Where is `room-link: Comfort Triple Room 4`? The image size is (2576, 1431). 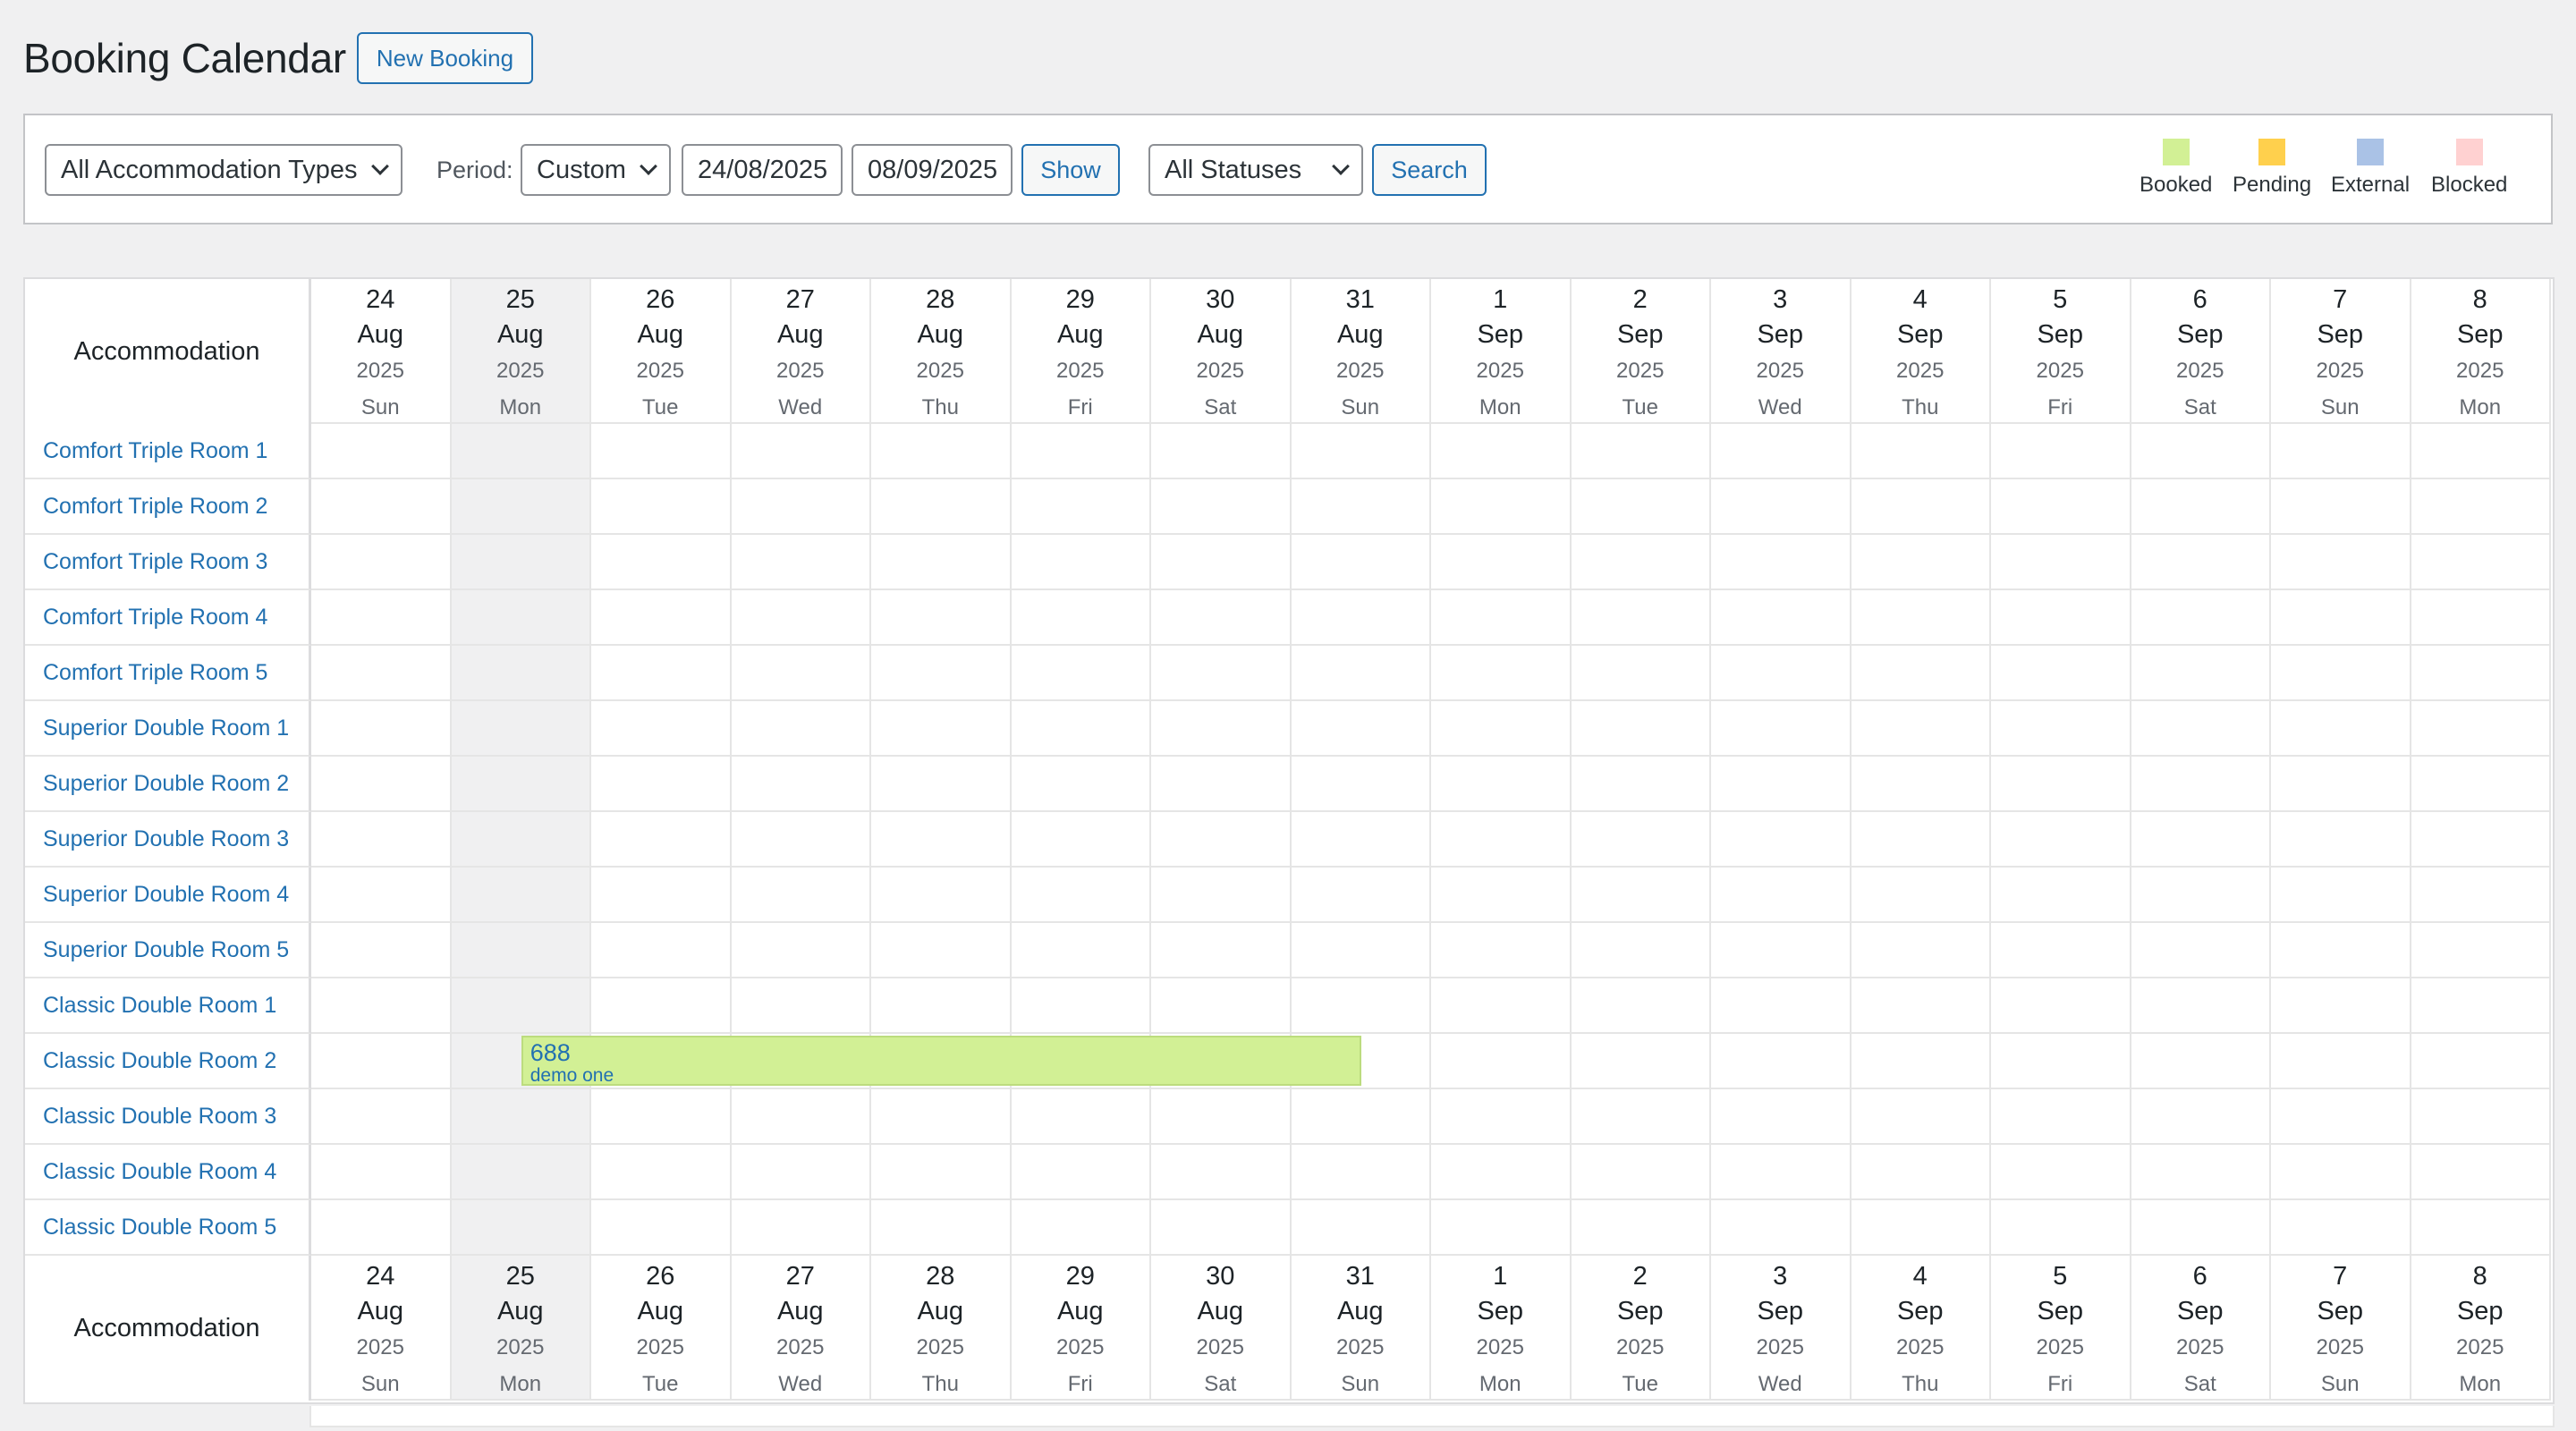 room-link: Comfort Triple Room 4 is located at coordinates (168, 618).